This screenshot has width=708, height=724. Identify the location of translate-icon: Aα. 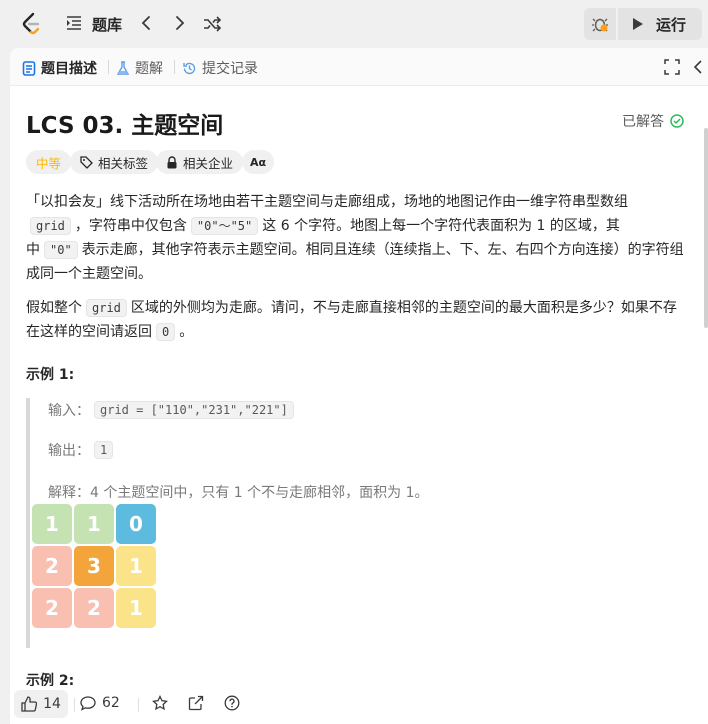
(258, 162).